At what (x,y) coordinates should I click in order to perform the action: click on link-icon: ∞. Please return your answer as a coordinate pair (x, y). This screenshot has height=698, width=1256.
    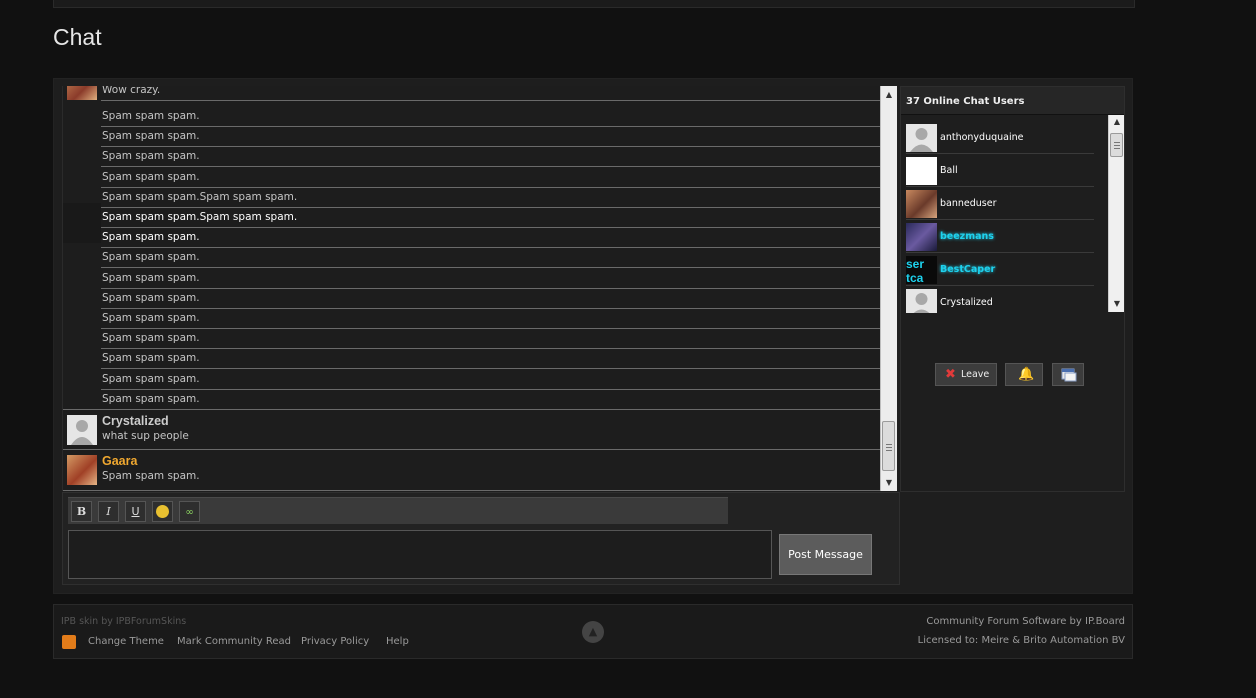
    Looking at the image, I should click on (189, 512).